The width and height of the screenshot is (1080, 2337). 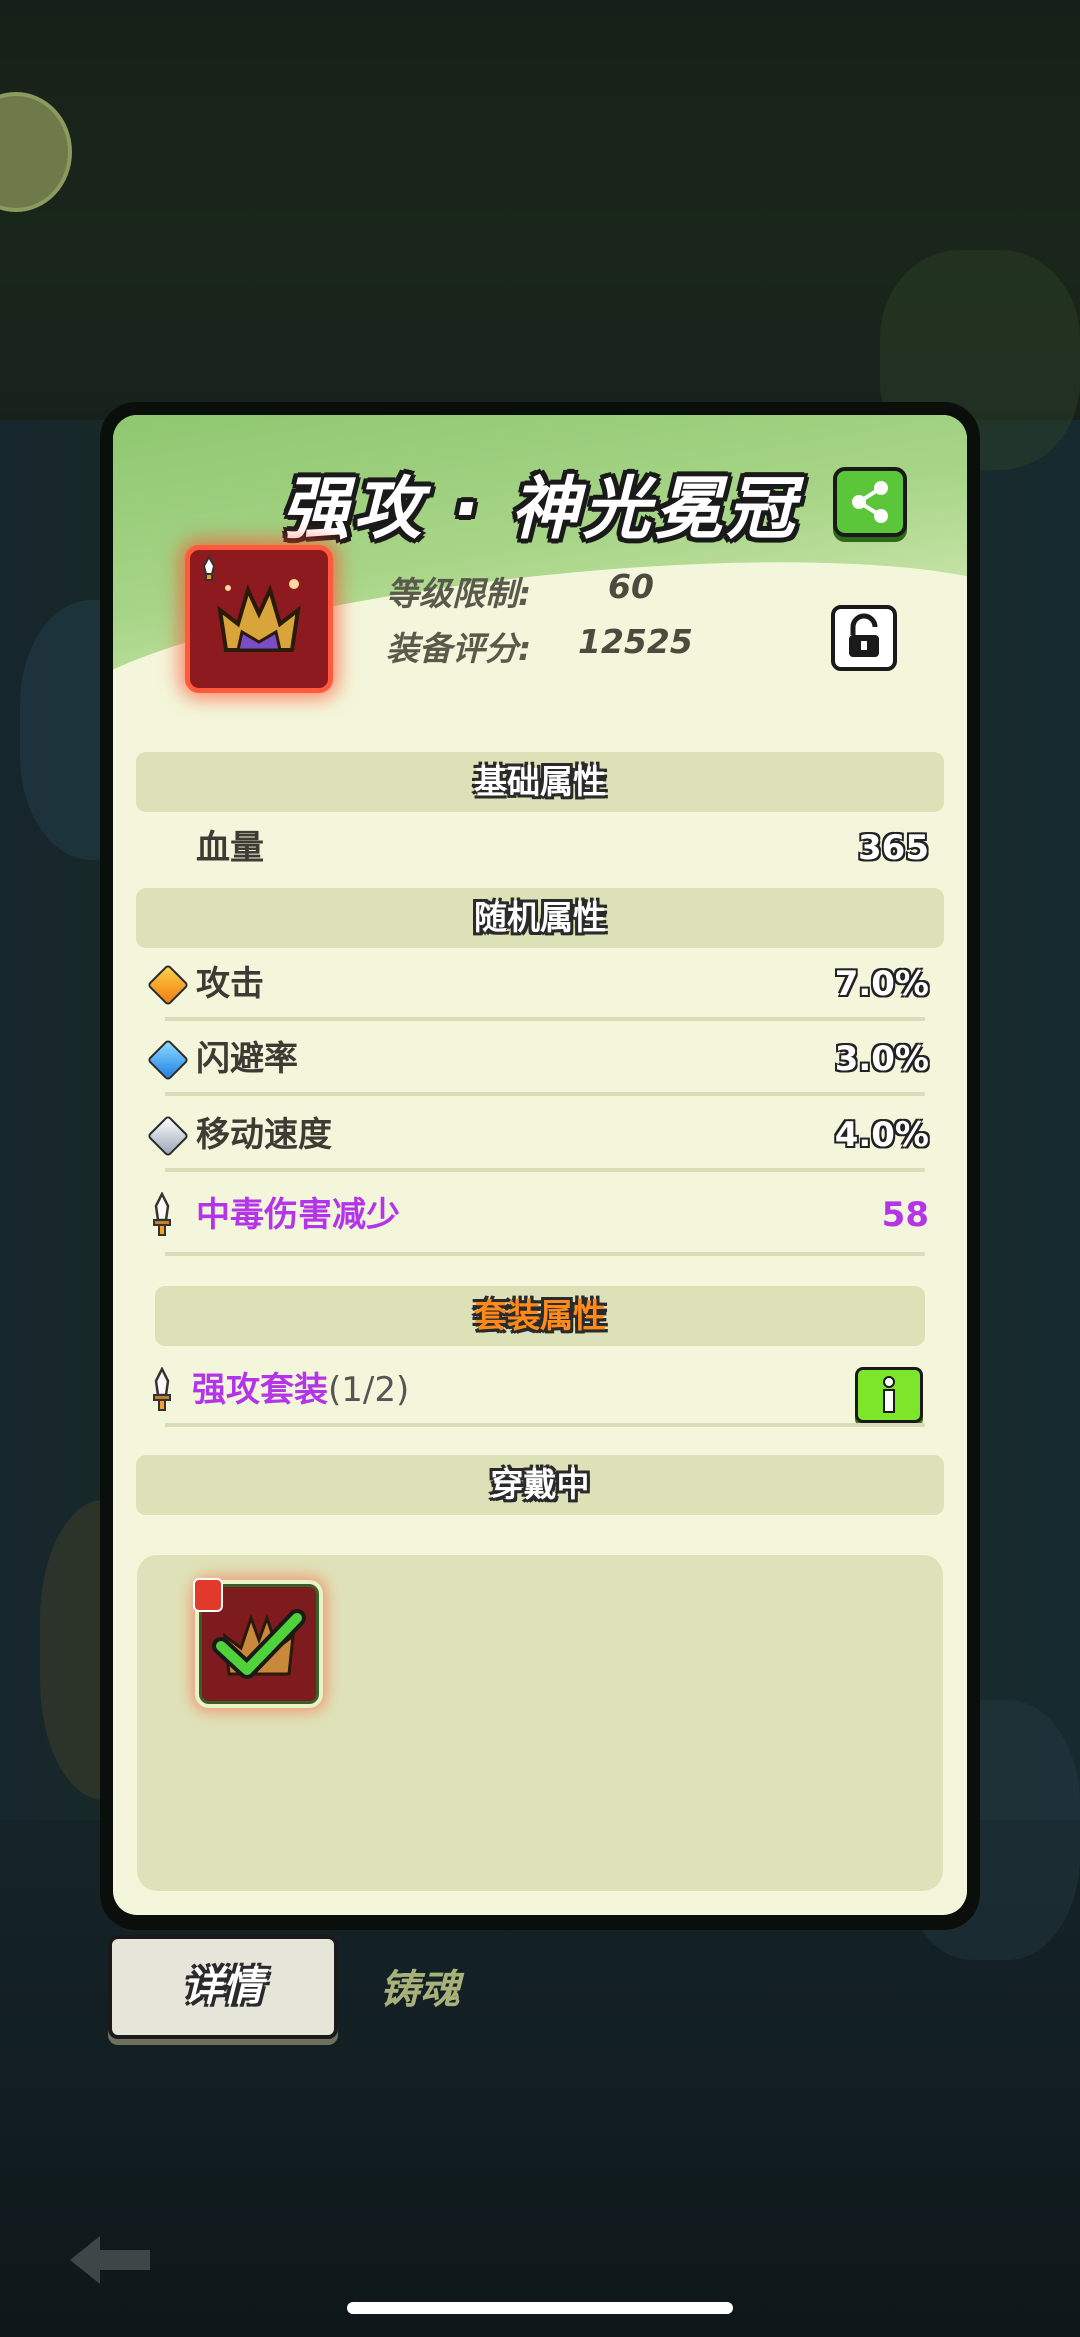 What do you see at coordinates (881, 984) in the screenshot?
I see `stat-value: 7.0%` at bounding box center [881, 984].